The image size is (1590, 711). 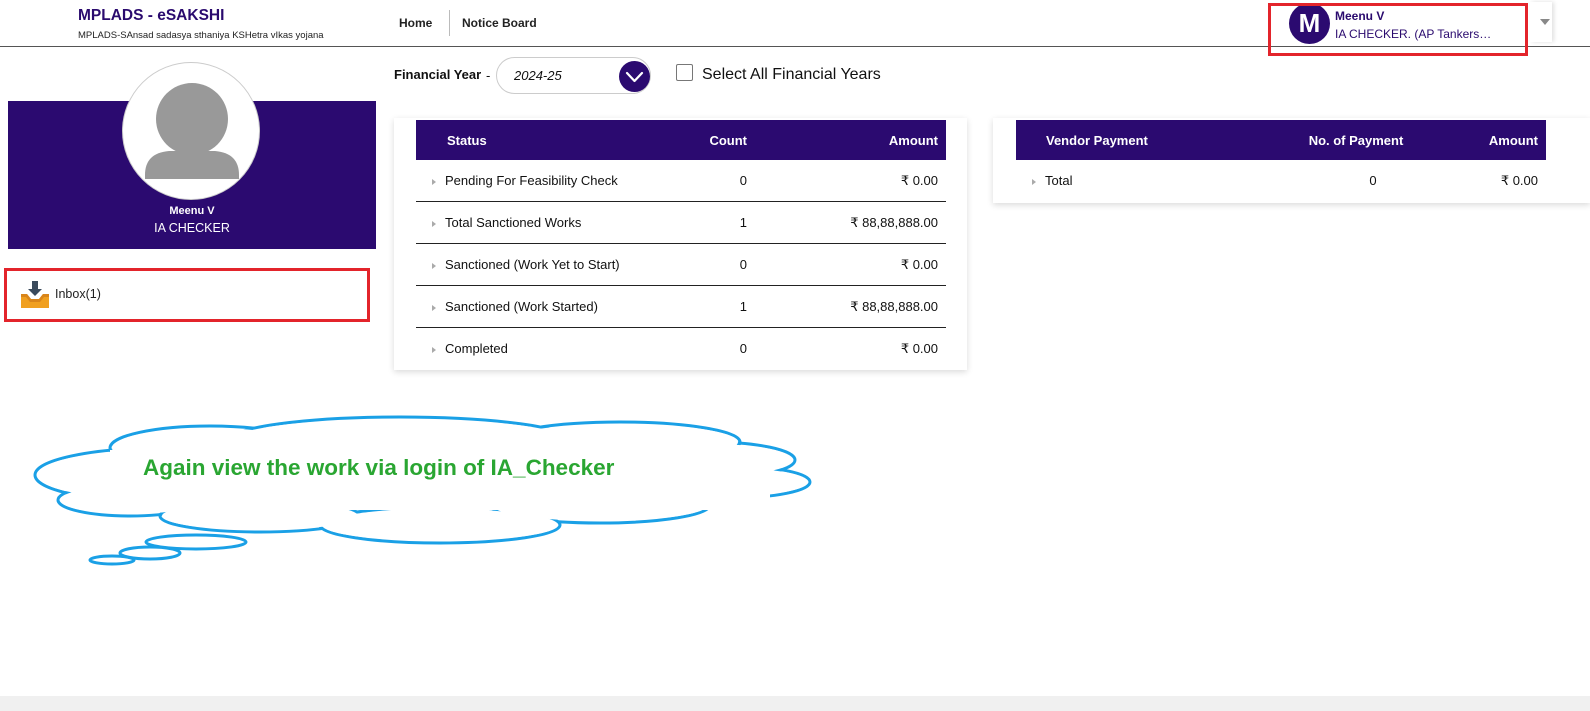 I want to click on status-table-header: Status Count Amount, so click(x=681, y=140).